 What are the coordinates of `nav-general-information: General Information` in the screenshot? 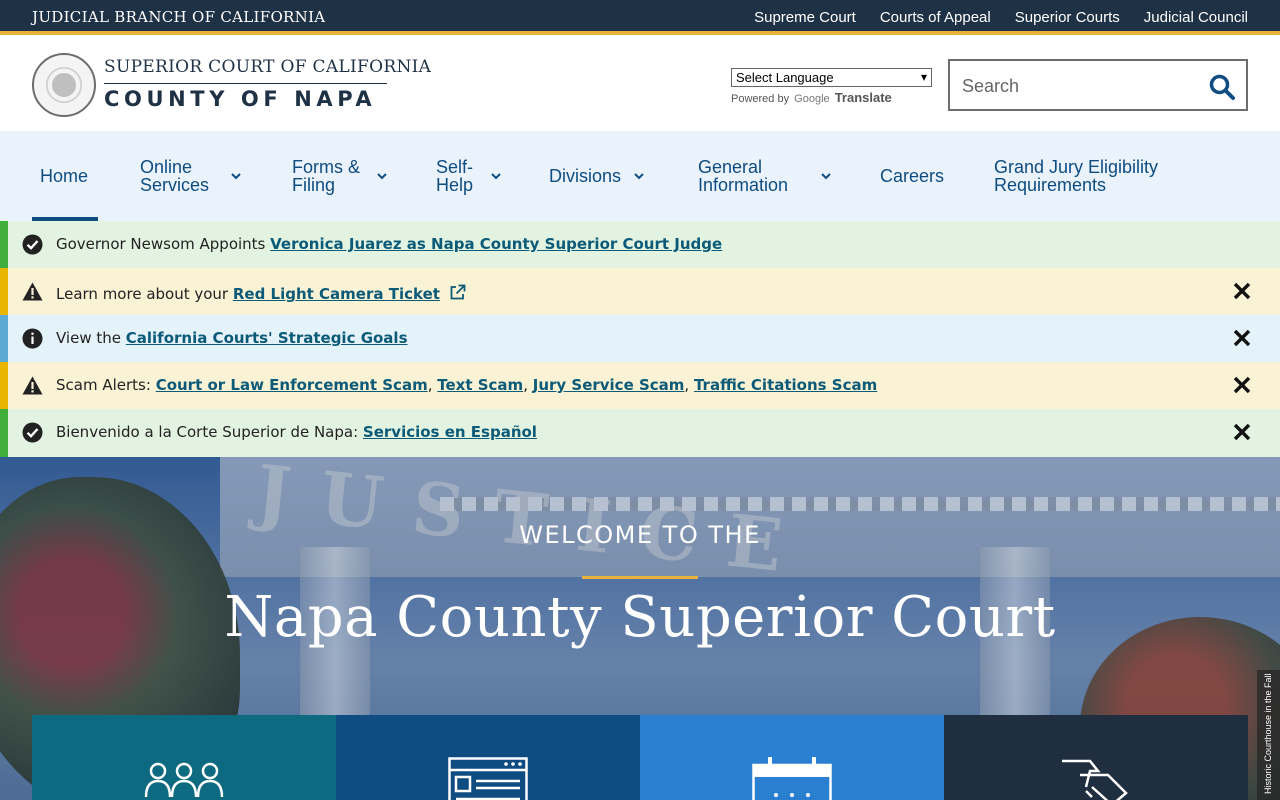 It's located at (765, 176).